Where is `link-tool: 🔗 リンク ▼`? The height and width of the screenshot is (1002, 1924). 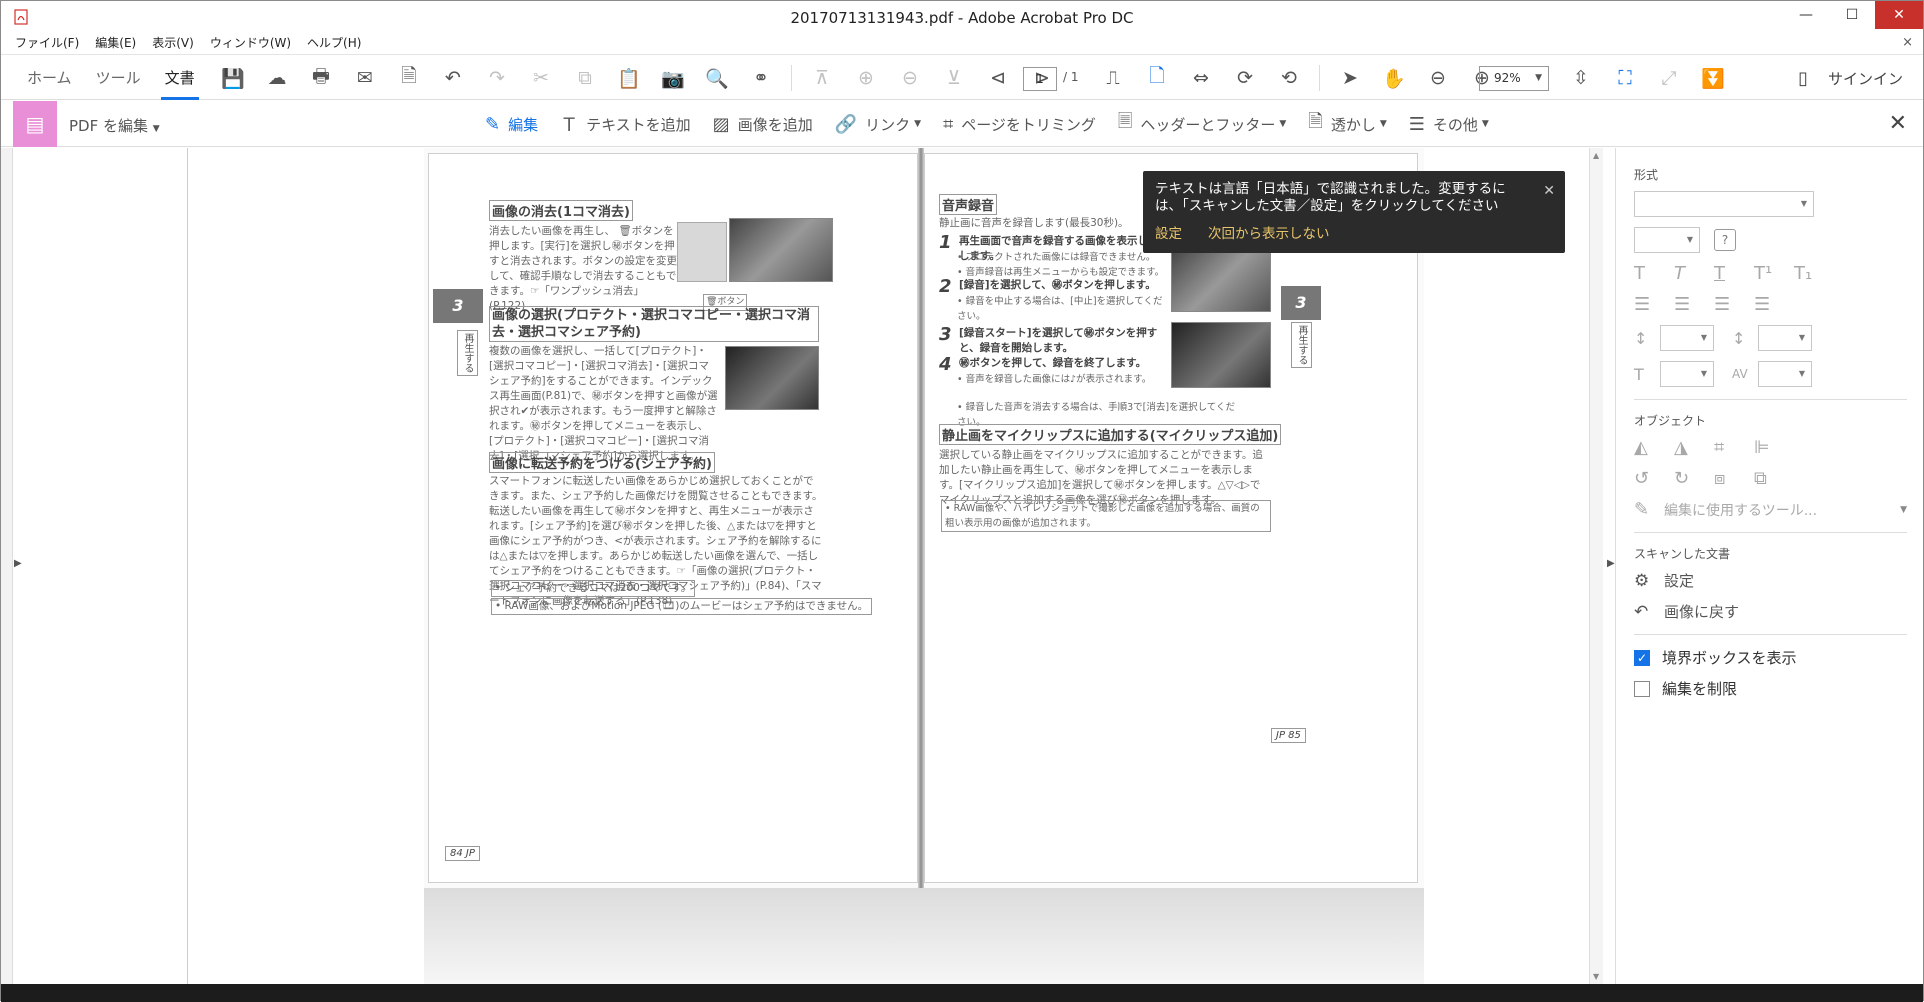 link-tool: 🔗 リンク ▼ is located at coordinates (878, 124).